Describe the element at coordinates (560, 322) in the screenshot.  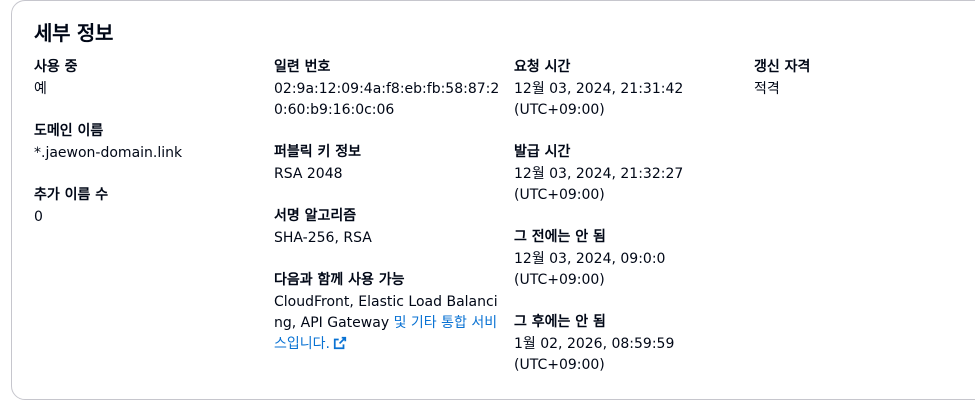
I see `field-label: 그 후에는 안 됨` at that location.